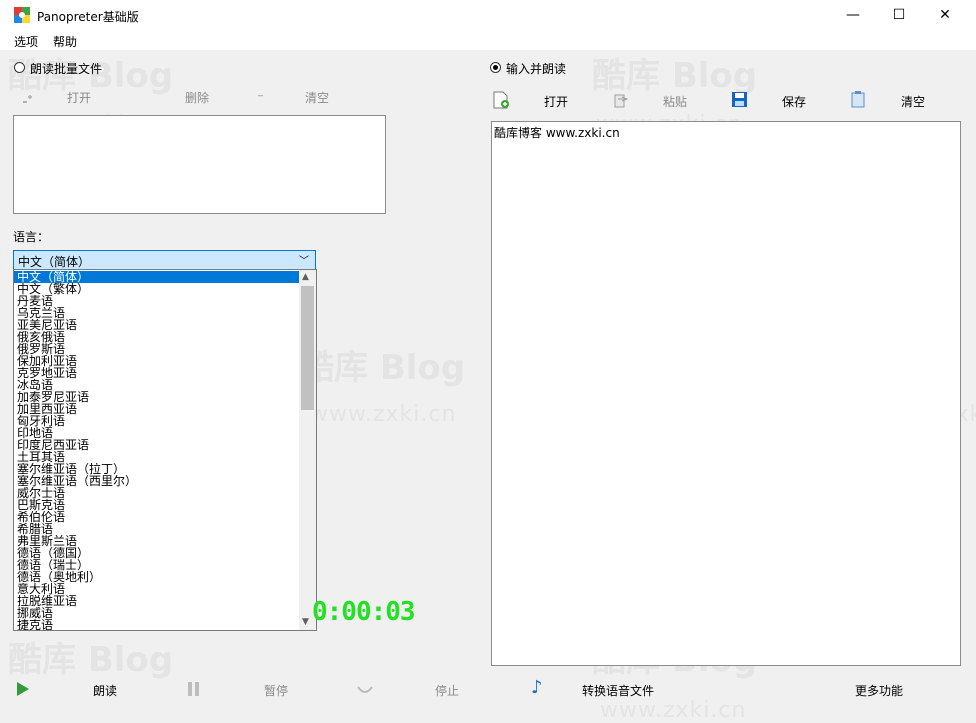 The image size is (976, 723). Describe the element at coordinates (557, 133) in the screenshot. I see `reading-text: 酷库博客 www.zxki.cn` at that location.